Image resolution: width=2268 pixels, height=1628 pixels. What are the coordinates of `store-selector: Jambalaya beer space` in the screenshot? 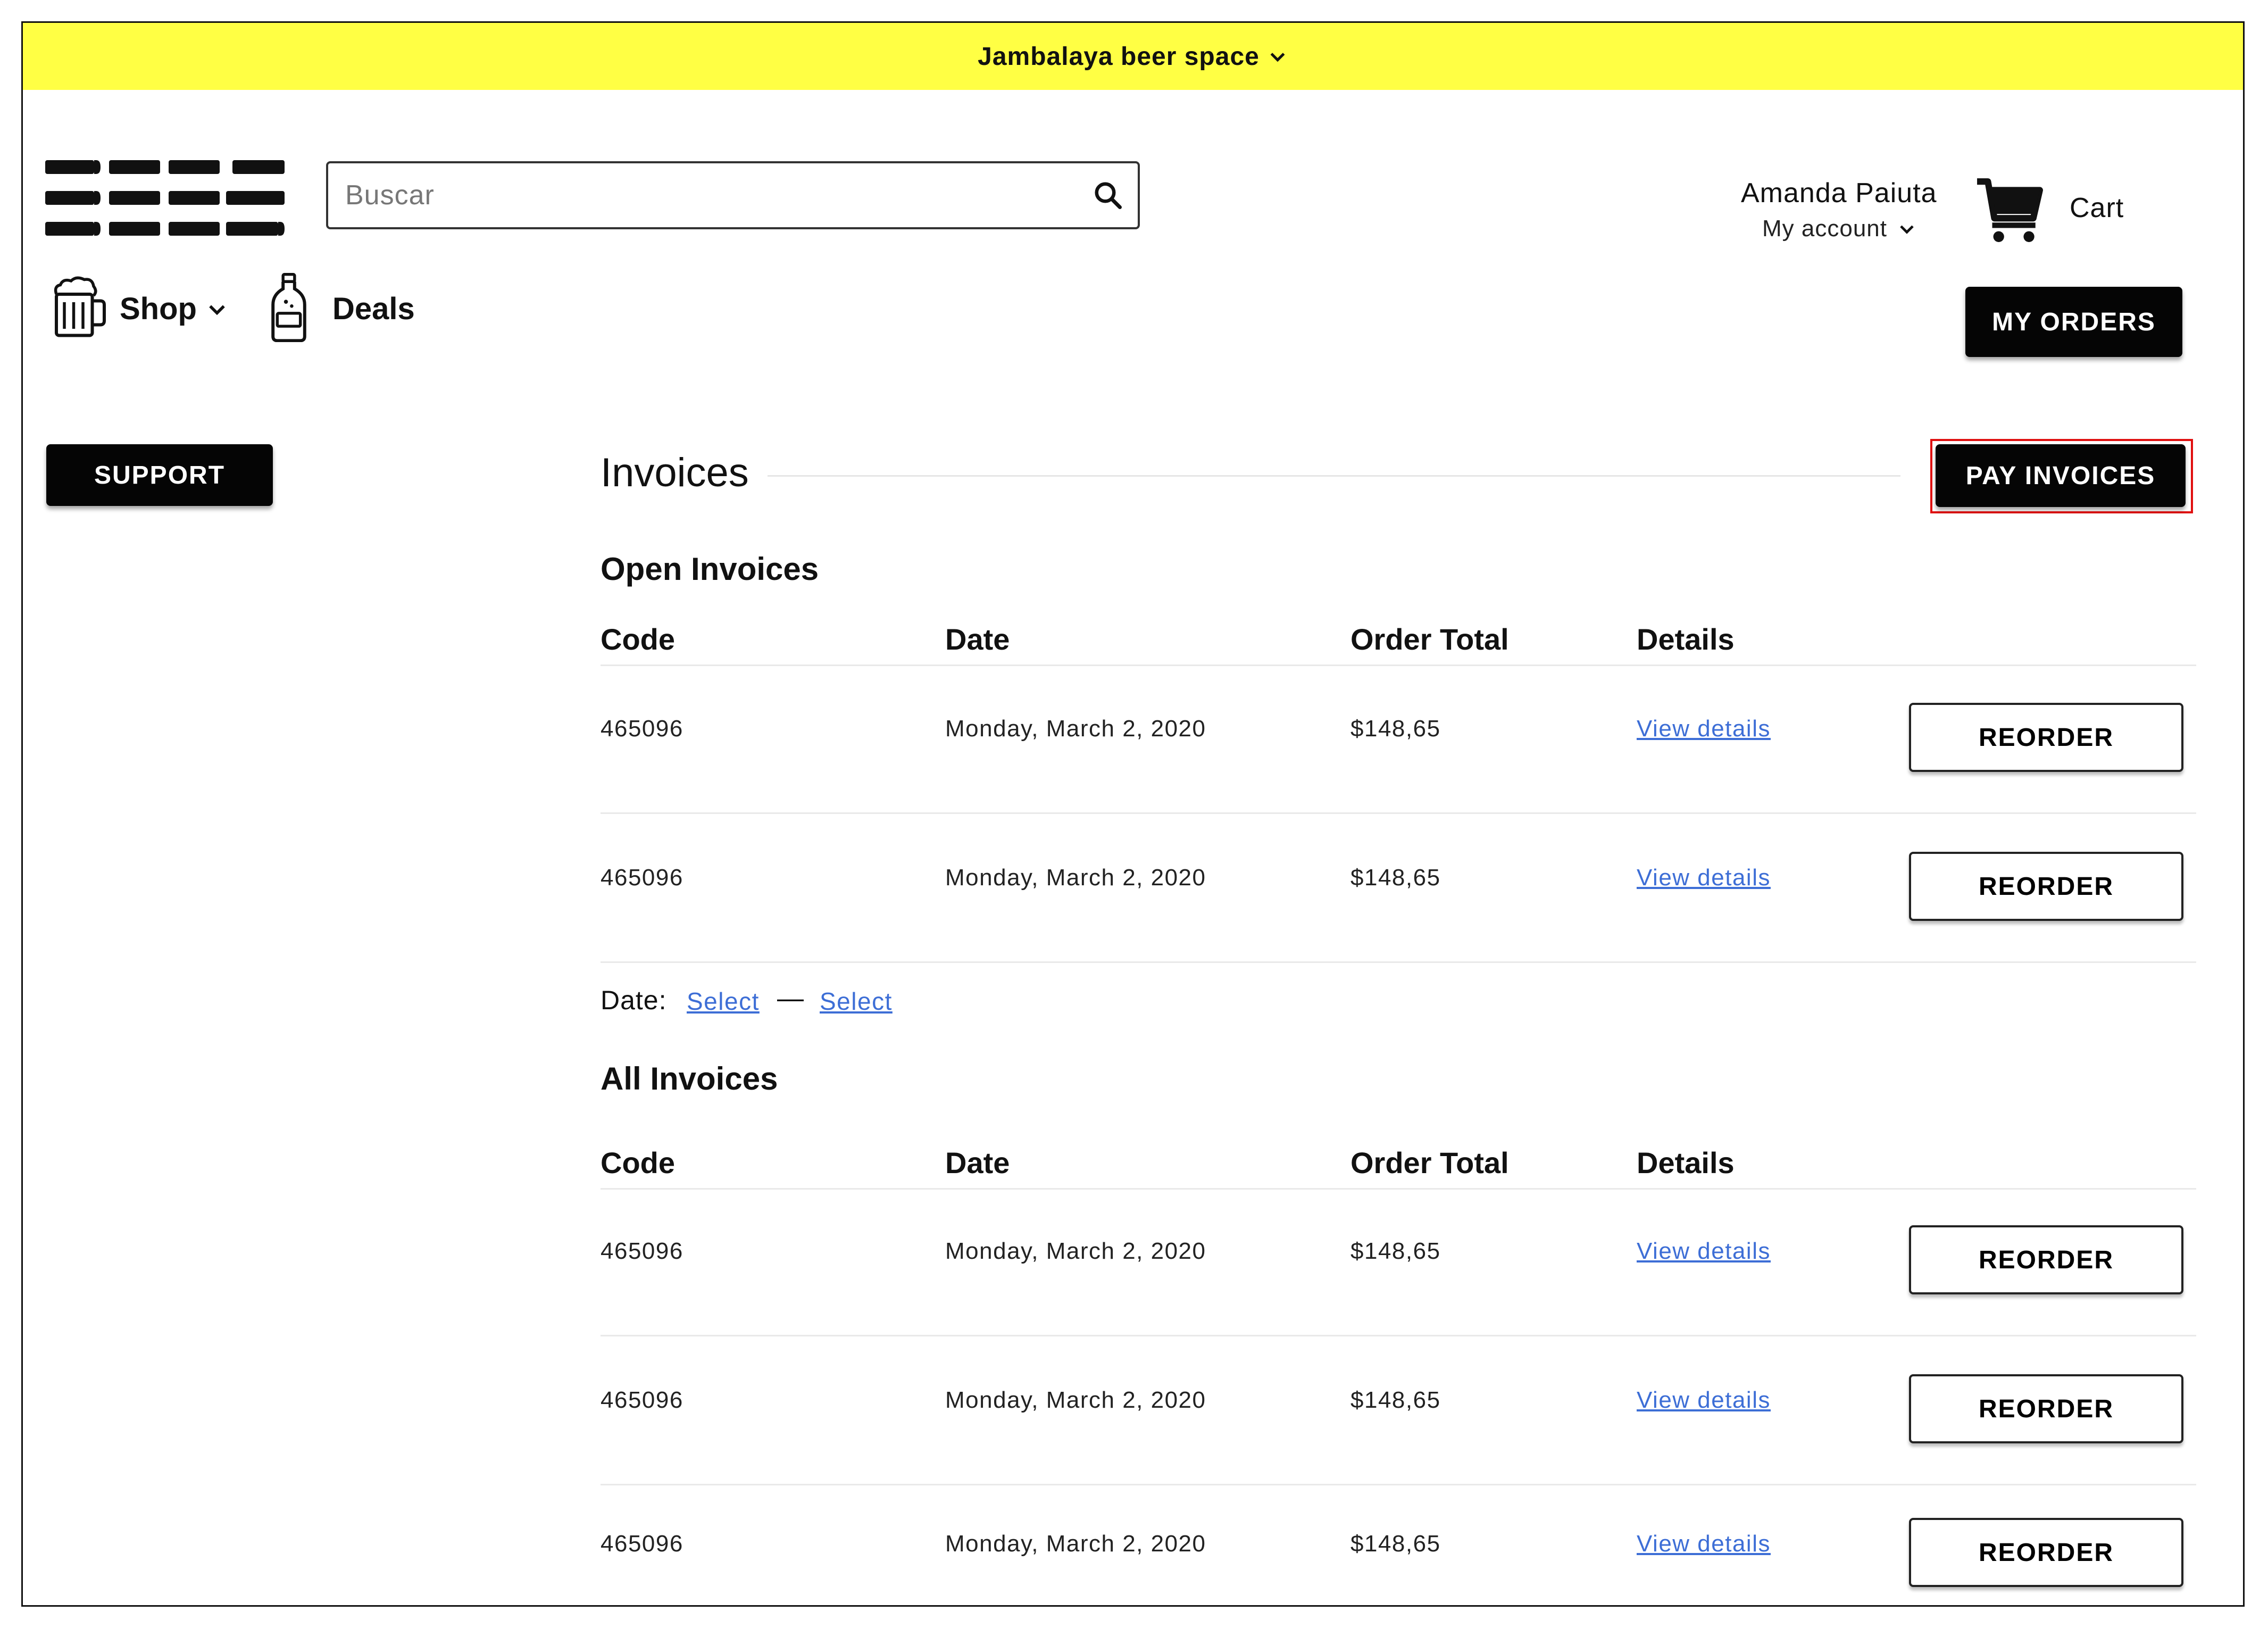 It's located at (1133, 56).